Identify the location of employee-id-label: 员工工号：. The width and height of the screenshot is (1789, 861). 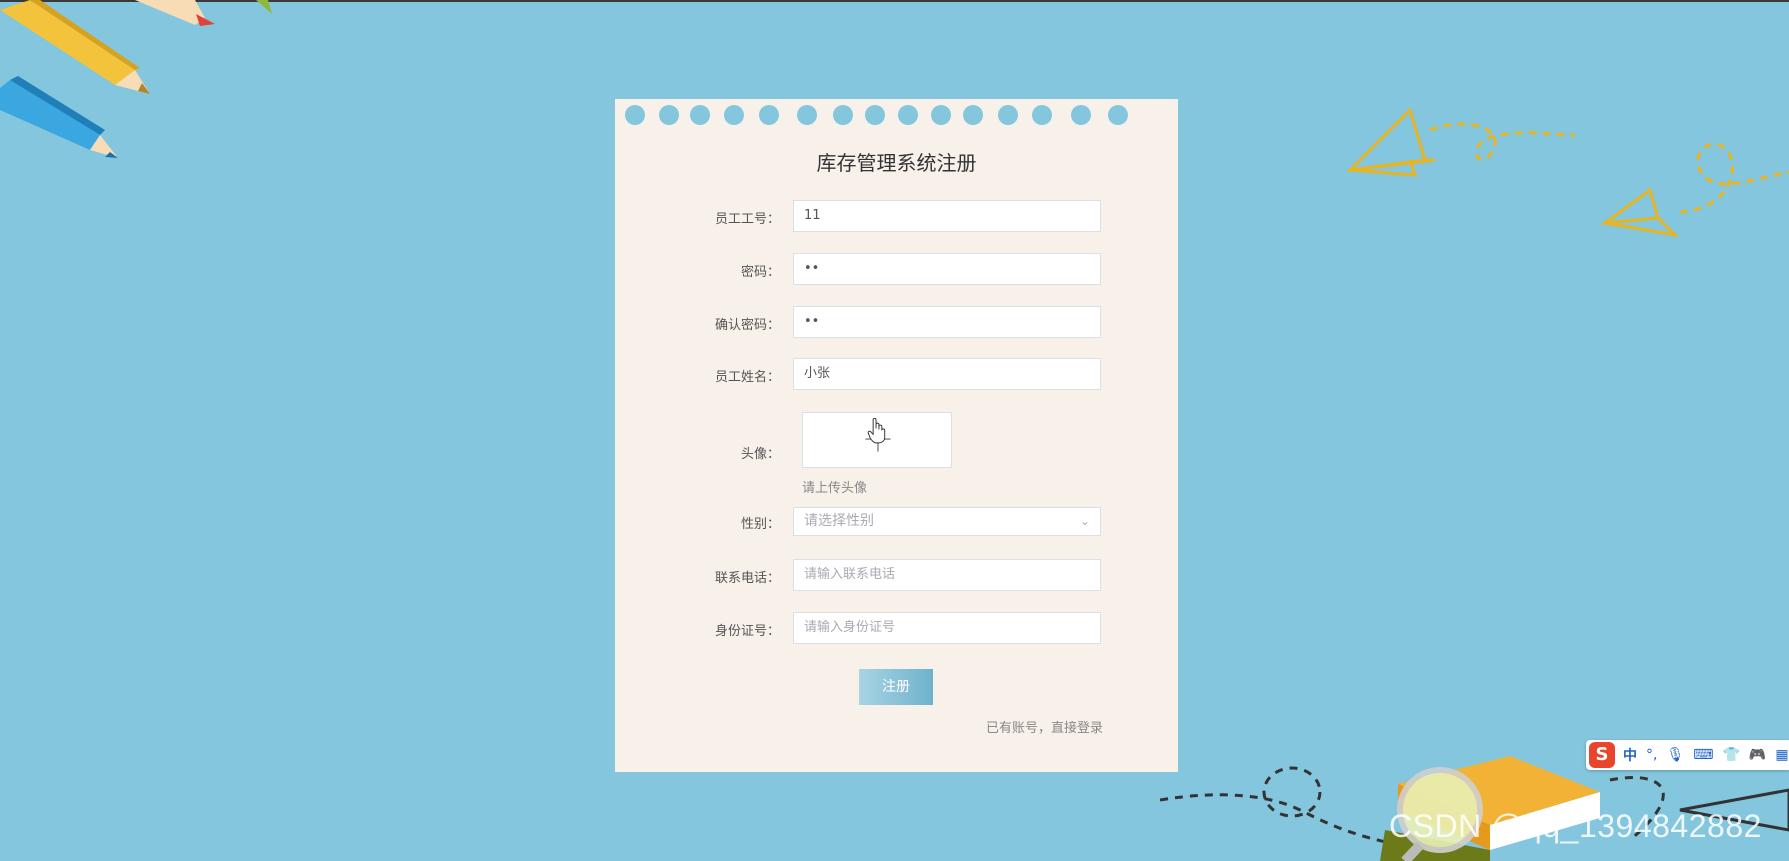
(747, 219).